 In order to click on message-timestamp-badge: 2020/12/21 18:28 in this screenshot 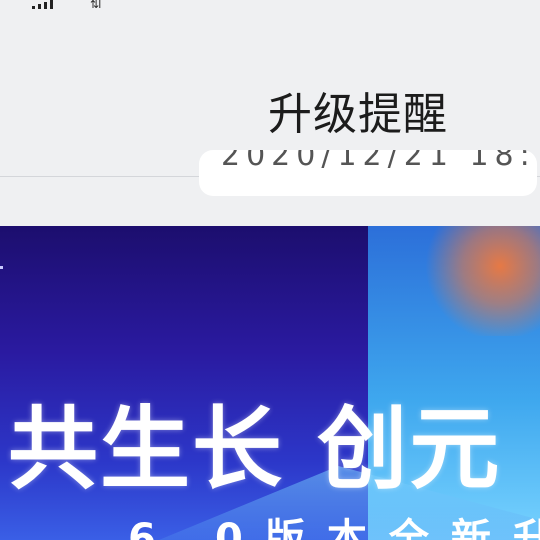, I will do `click(368, 173)`.